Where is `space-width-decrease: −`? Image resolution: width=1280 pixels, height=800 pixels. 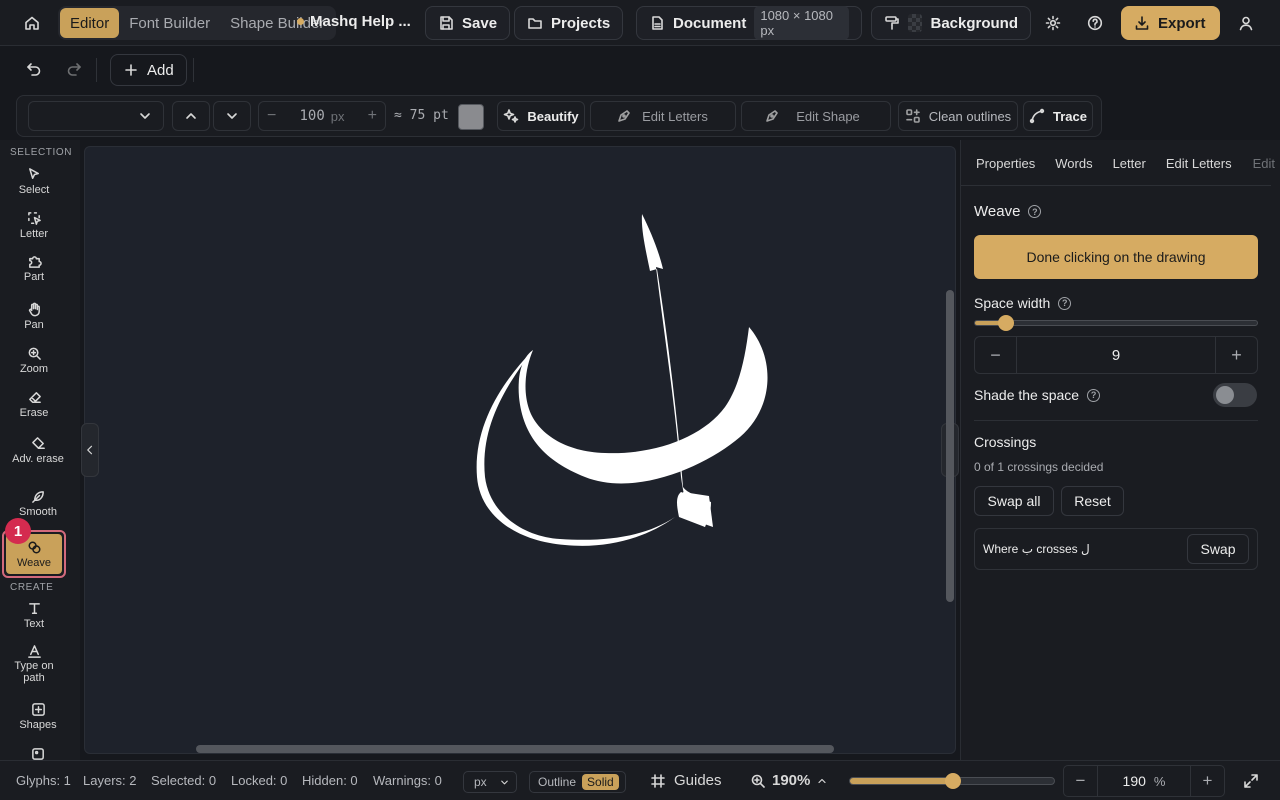 space-width-decrease: − is located at coordinates (995, 355).